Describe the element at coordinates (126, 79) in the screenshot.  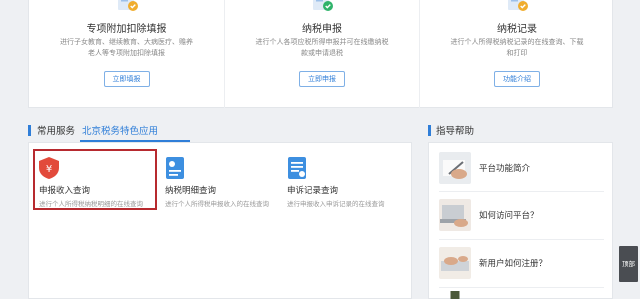
I see `fill-now-button: 立即填报` at that location.